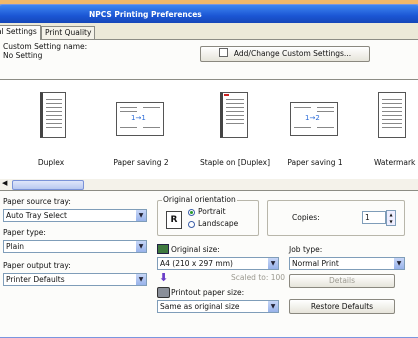 This screenshot has height=338, width=418. What do you see at coordinates (199, 199) in the screenshot?
I see `orientation-label: Original orientation` at bounding box center [199, 199].